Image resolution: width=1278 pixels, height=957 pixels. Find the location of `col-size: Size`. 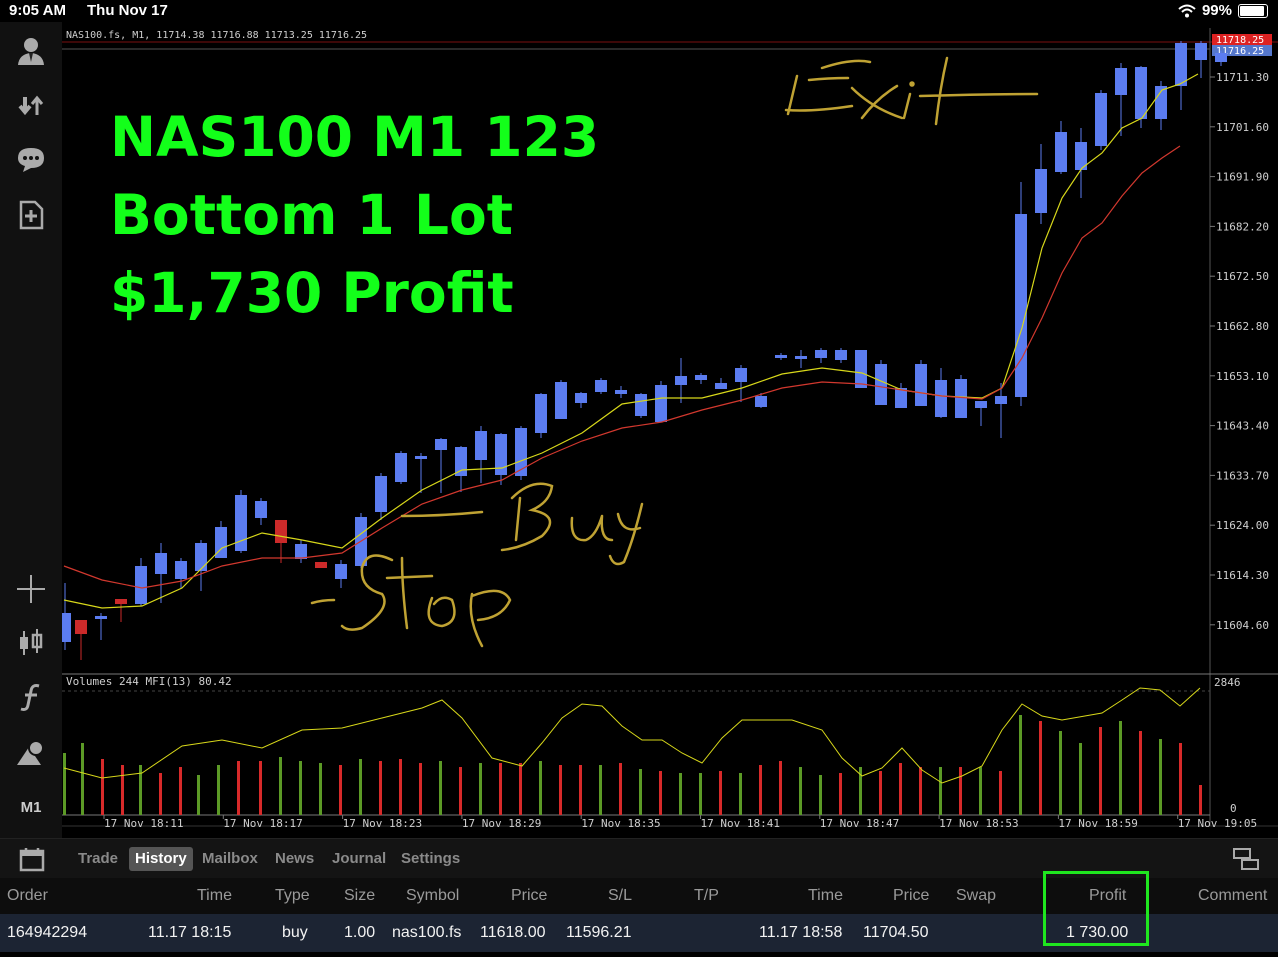

col-size: Size is located at coordinates (359, 896).